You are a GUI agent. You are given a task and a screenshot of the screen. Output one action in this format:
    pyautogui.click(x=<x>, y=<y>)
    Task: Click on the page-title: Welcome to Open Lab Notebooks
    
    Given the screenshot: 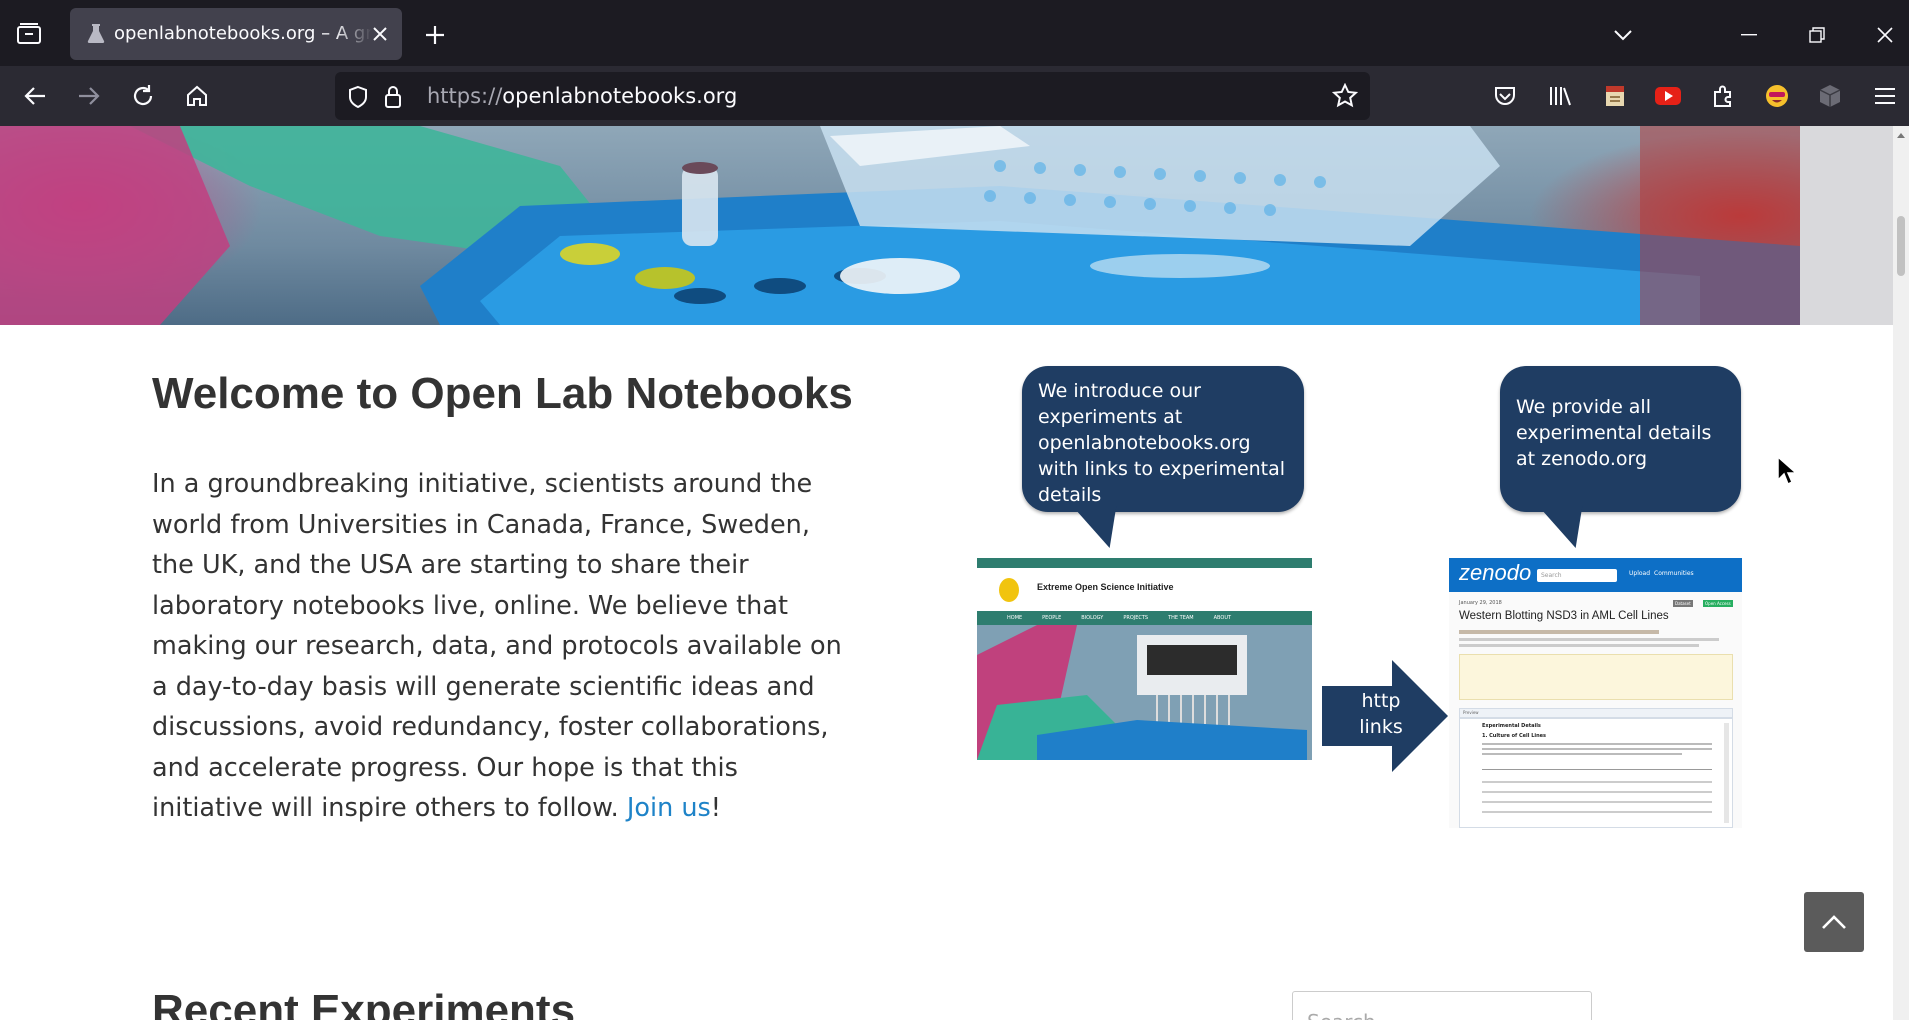 What is the action you would take?
    pyautogui.click(x=502, y=393)
    